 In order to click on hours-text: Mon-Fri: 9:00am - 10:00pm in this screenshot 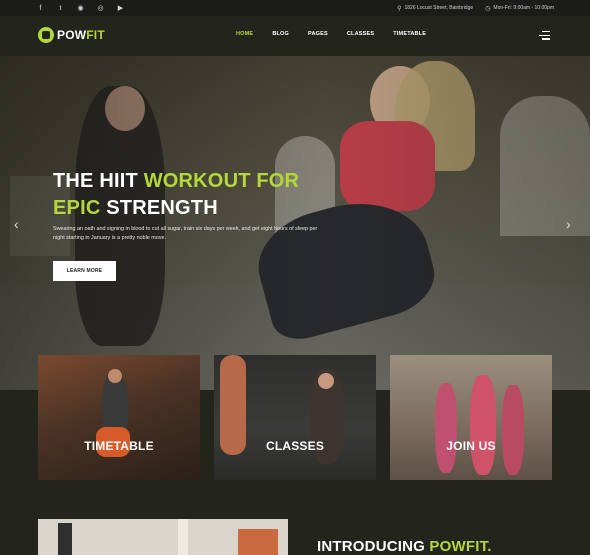, I will do `click(523, 8)`.